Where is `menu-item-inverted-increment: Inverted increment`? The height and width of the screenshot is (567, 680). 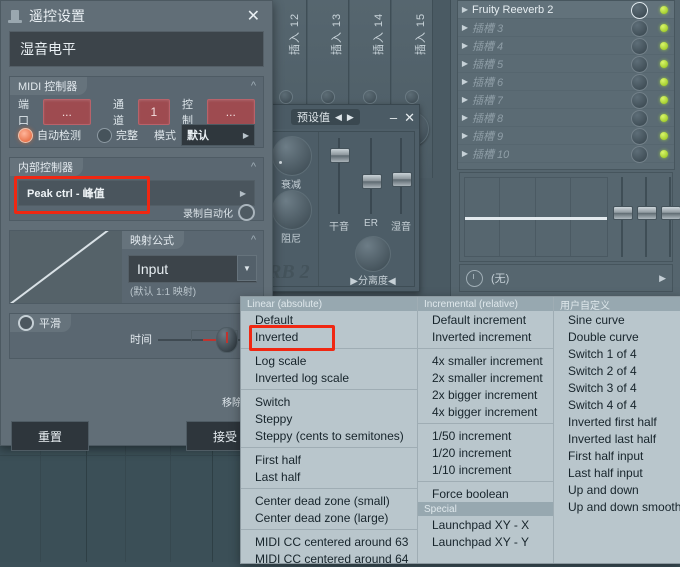 menu-item-inverted-increment: Inverted increment is located at coordinates (485, 336).